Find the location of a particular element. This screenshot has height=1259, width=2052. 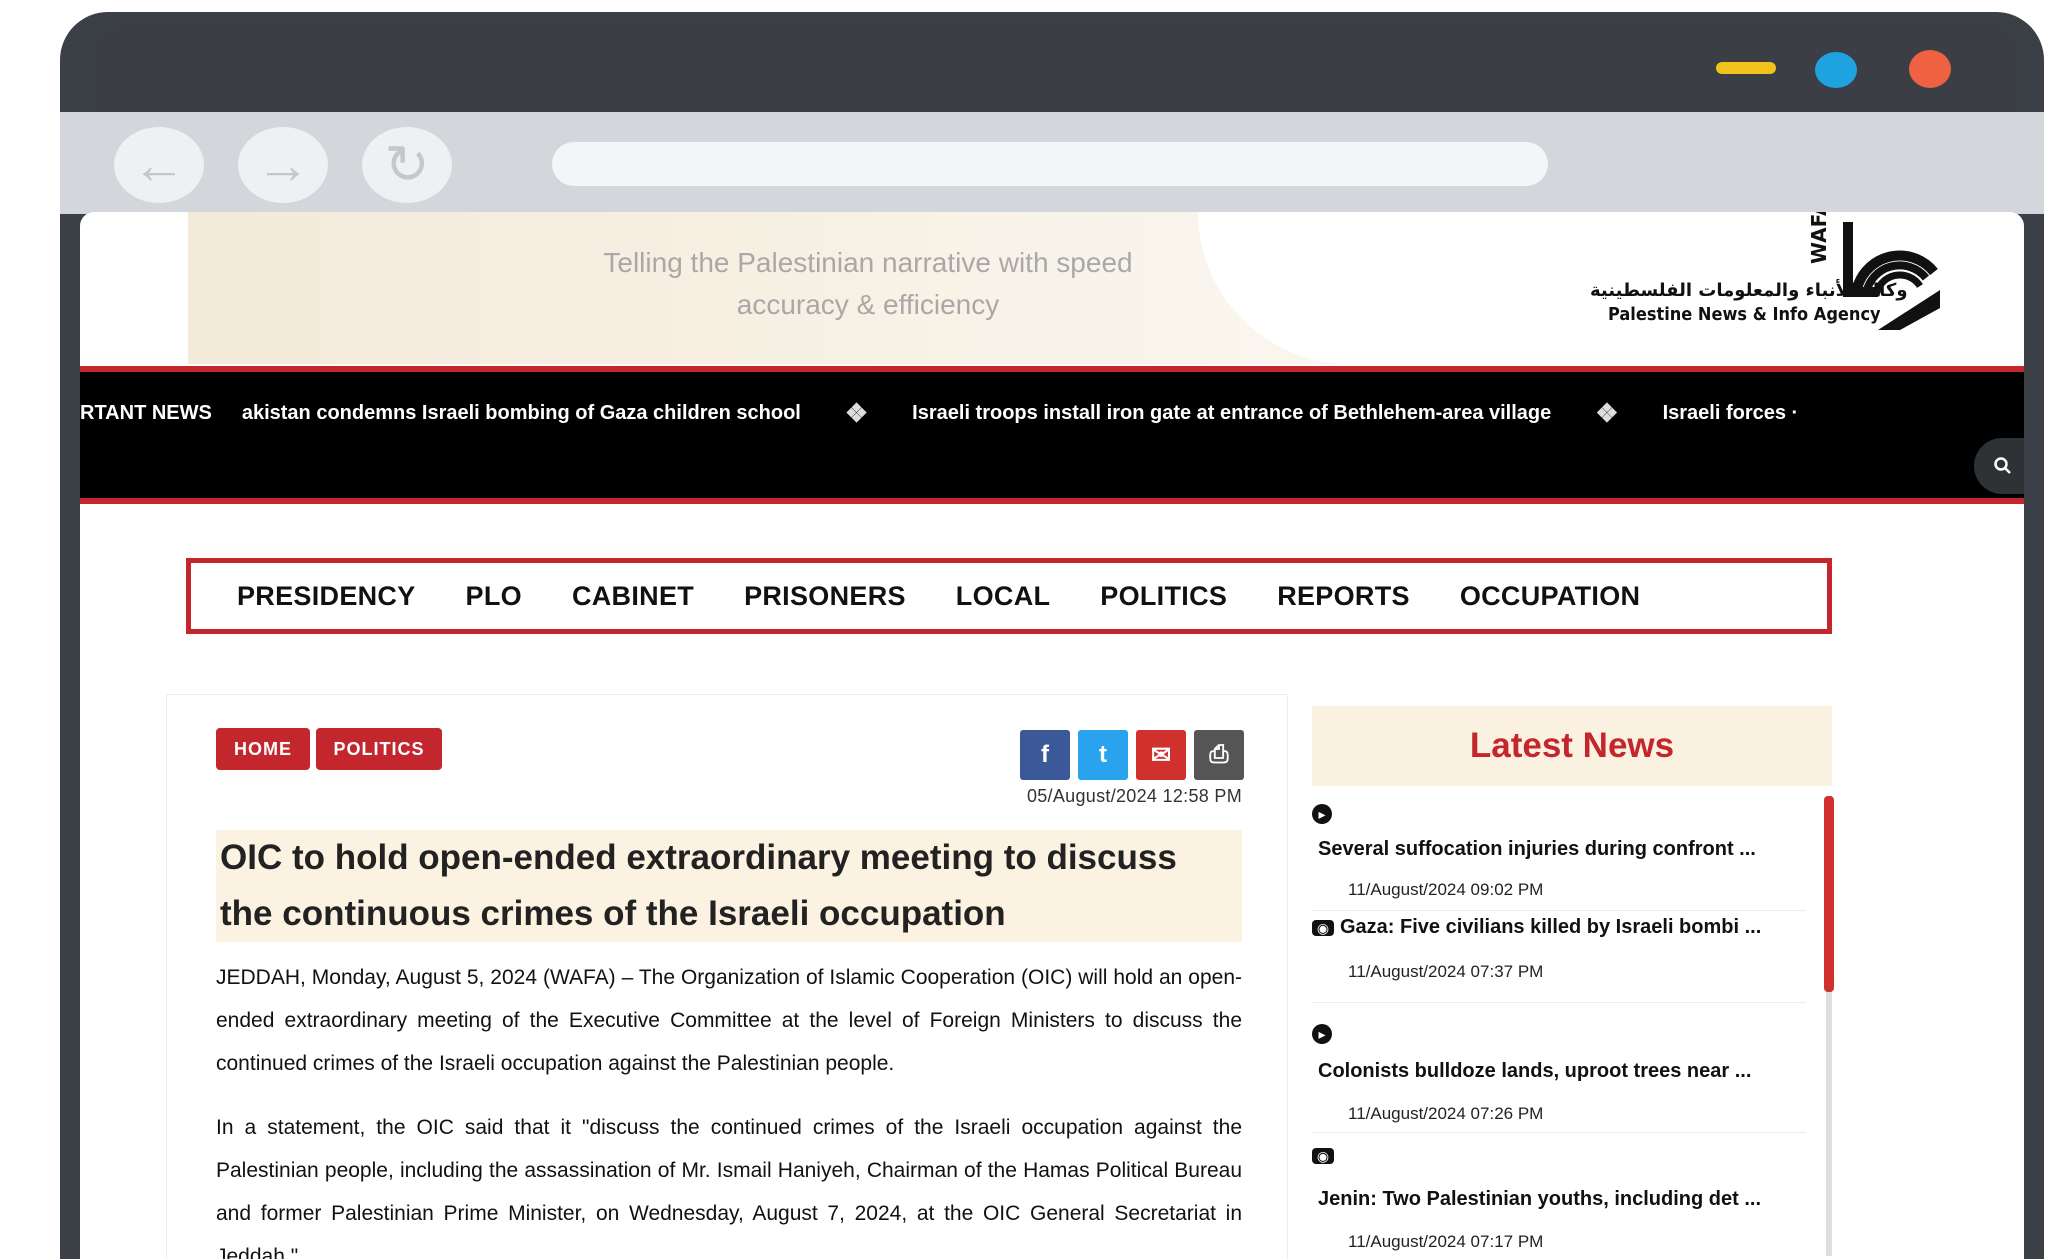

breadcrumb-home: HOME is located at coordinates (263, 749).